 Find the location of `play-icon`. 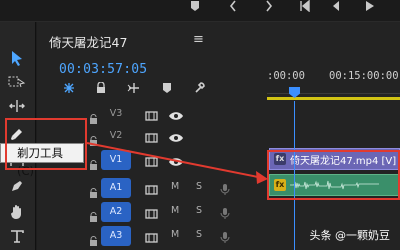

play-icon is located at coordinates (370, 8).